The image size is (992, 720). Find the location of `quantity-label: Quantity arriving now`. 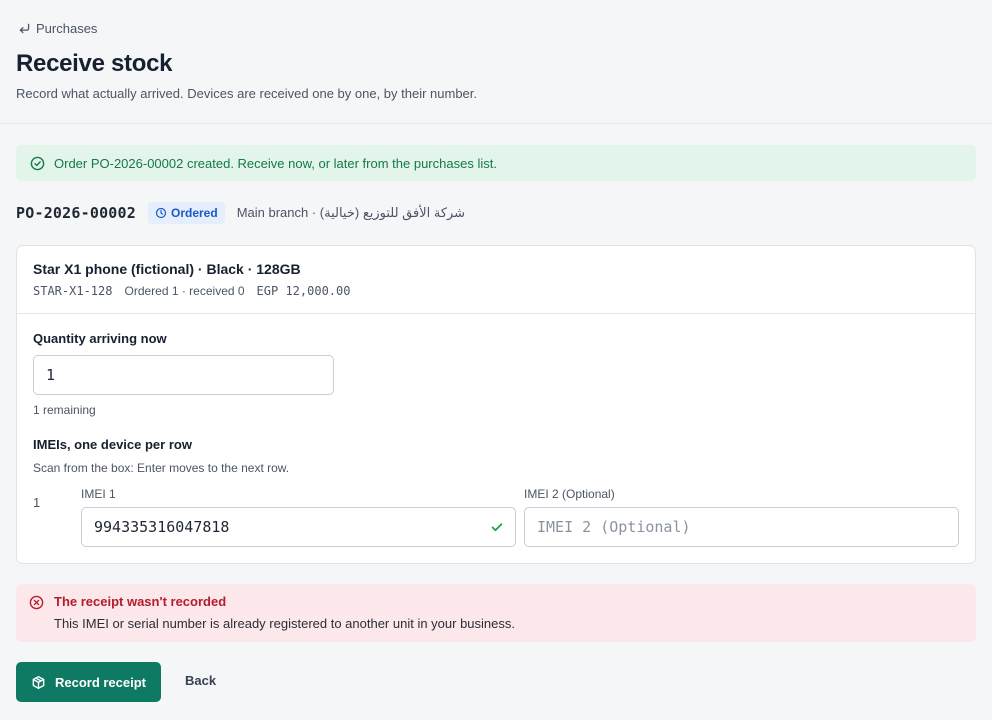

quantity-label: Quantity arriving now is located at coordinates (100, 338).